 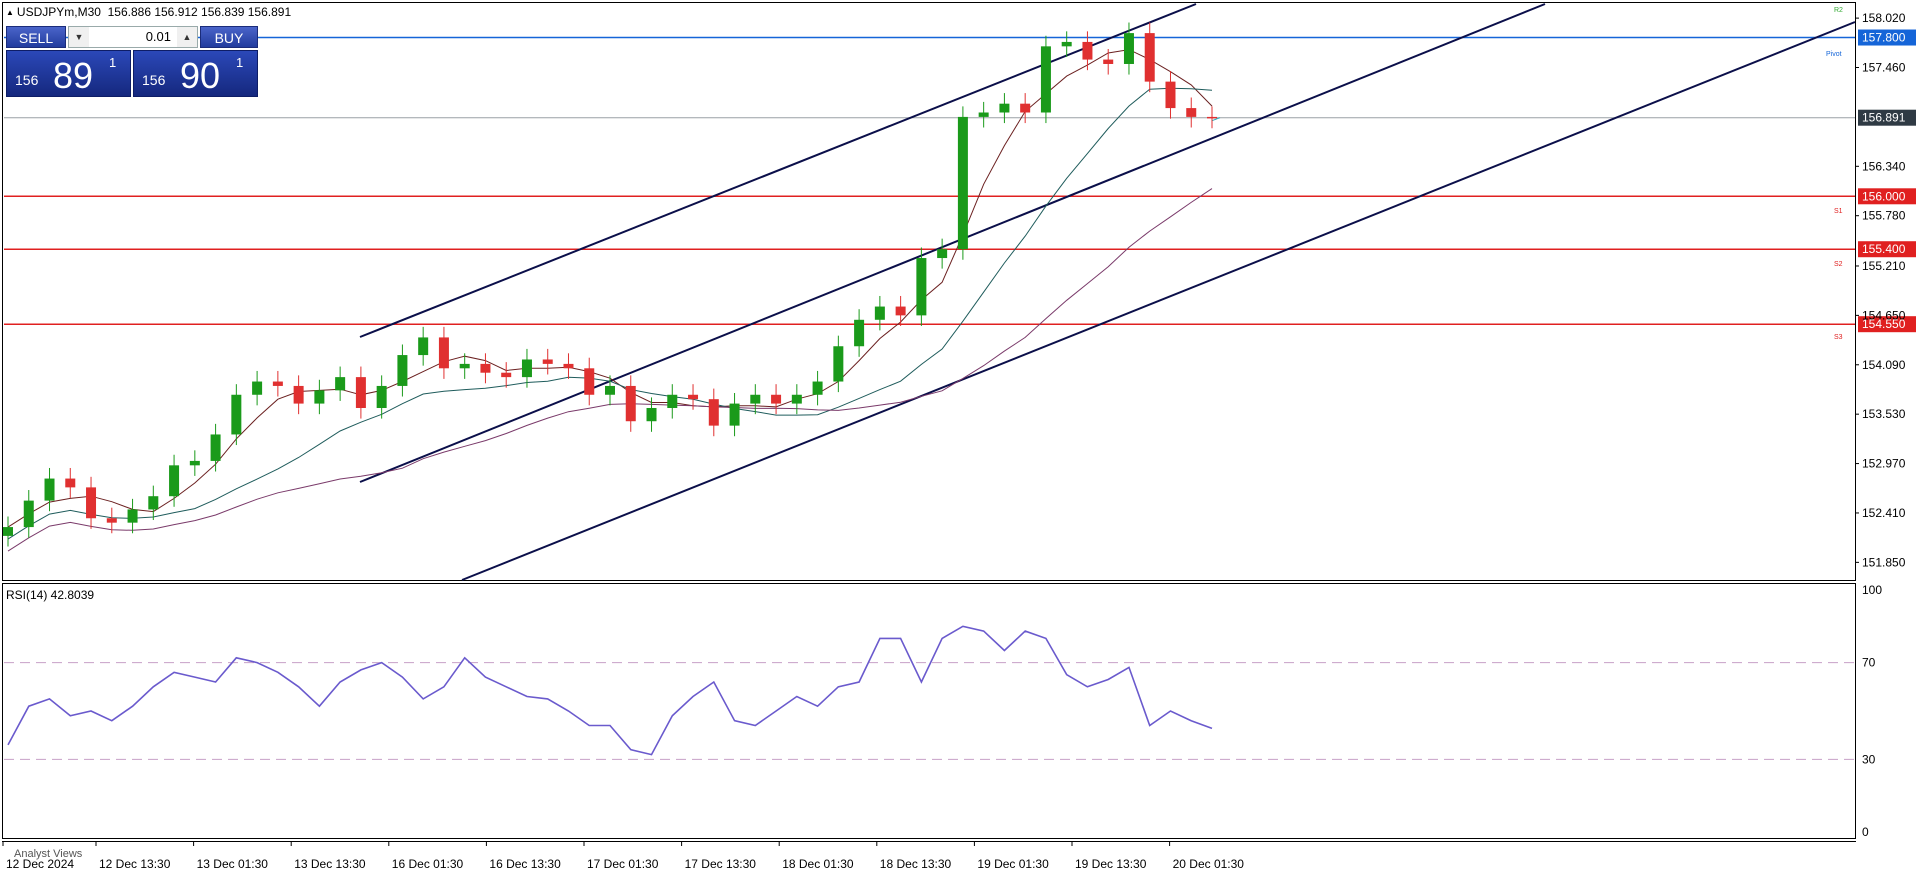 What do you see at coordinates (330, 864) in the screenshot?
I see `time-tick-label: 13 Dec 13:30` at bounding box center [330, 864].